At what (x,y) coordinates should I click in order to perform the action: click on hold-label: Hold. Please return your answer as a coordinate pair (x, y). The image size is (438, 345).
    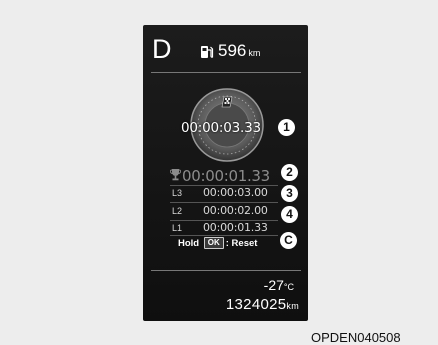
    Looking at the image, I should click on (189, 243).